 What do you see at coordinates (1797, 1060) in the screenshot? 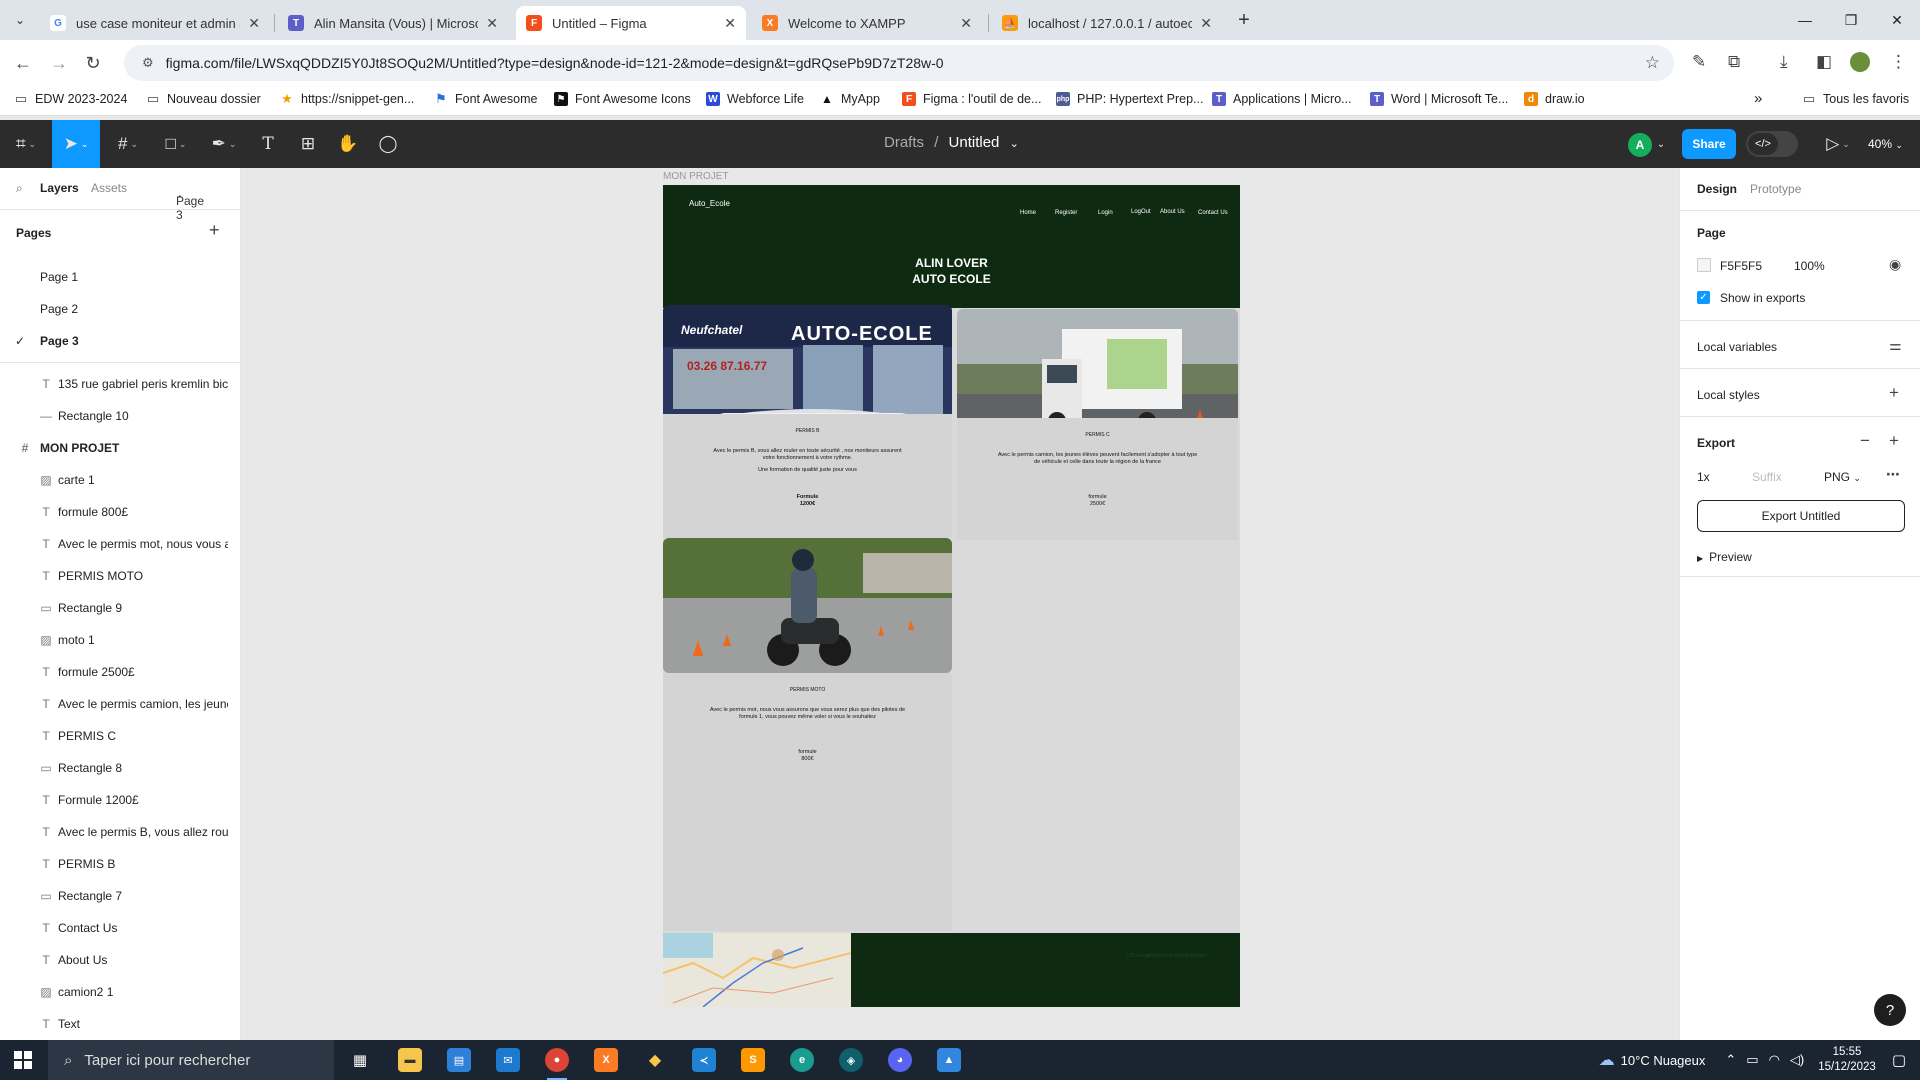
I see `volume-icon: ◁)` at bounding box center [1797, 1060].